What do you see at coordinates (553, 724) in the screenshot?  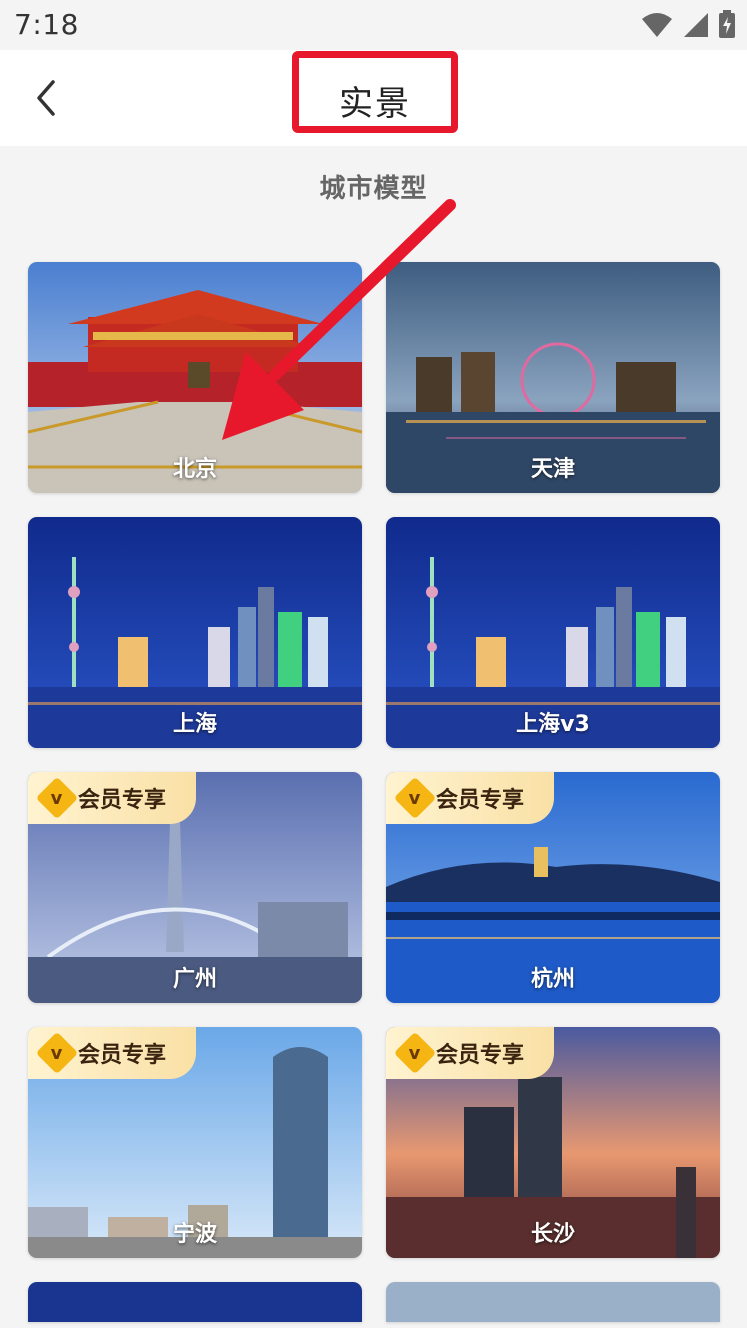 I see `city-label: 上海v3` at bounding box center [553, 724].